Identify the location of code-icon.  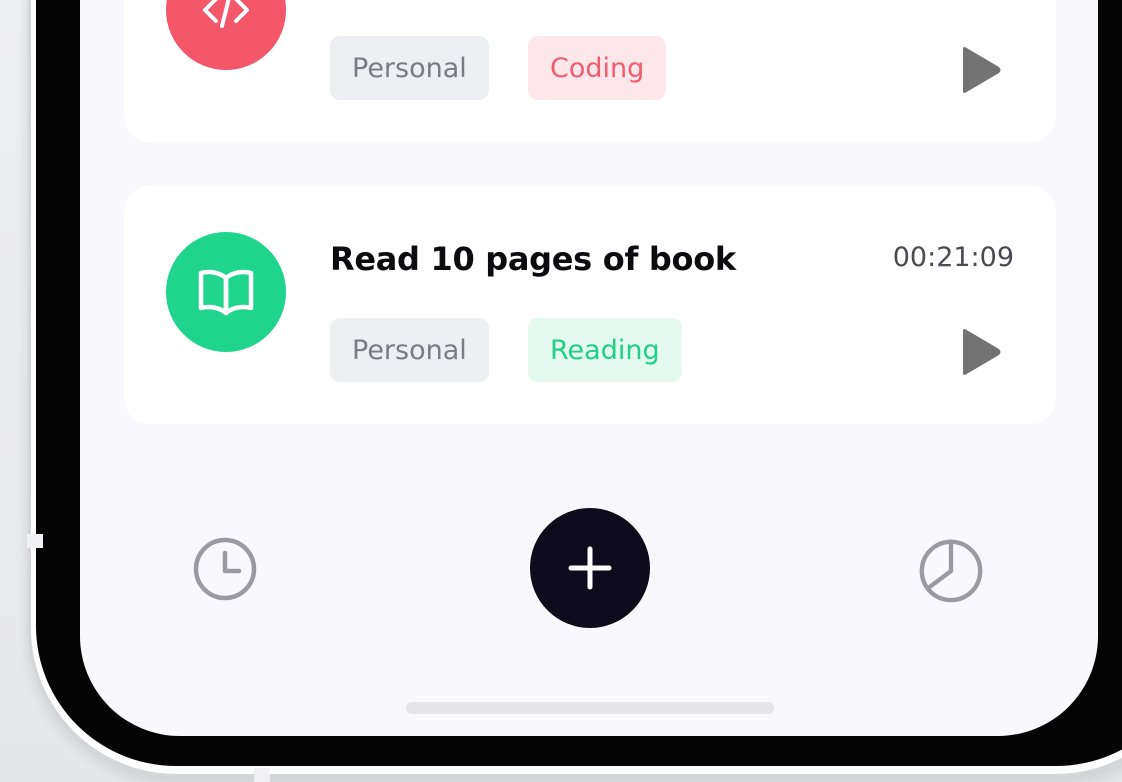
(226, 14).